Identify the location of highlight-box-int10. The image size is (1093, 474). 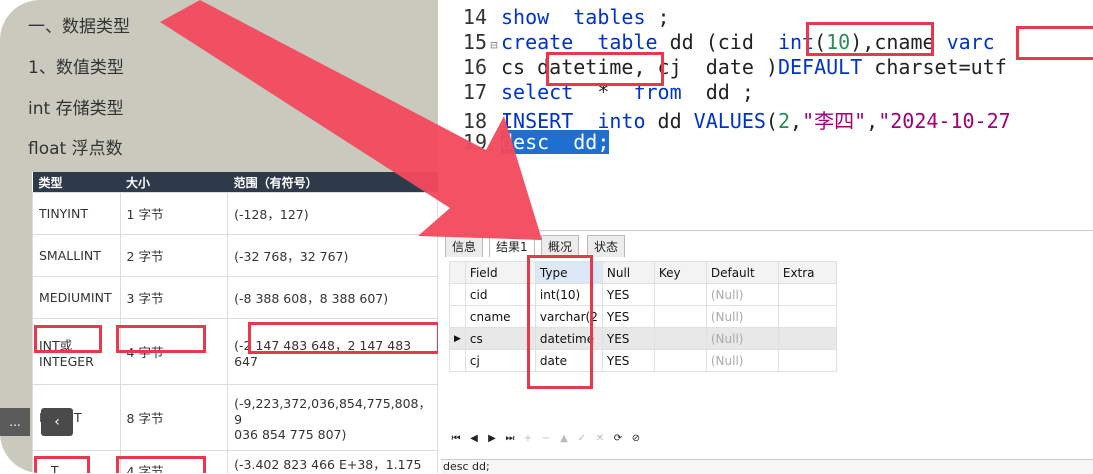
(870, 39).